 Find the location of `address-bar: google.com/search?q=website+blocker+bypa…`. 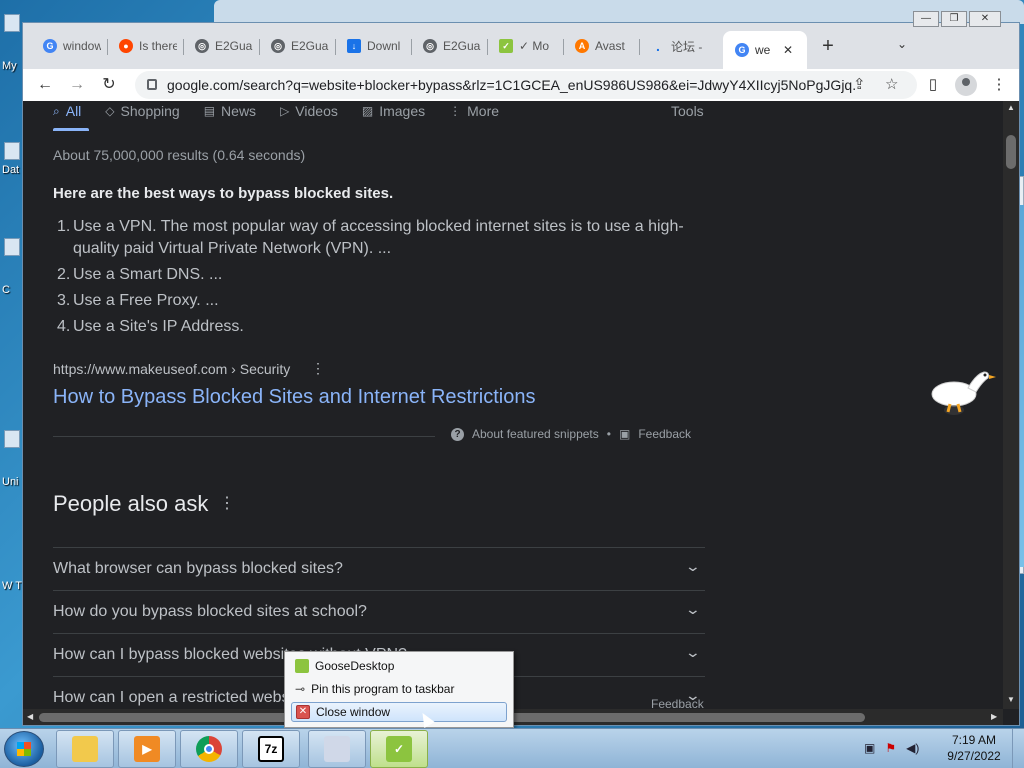

address-bar: google.com/search?q=website+blocker+bypa… is located at coordinates (526, 85).